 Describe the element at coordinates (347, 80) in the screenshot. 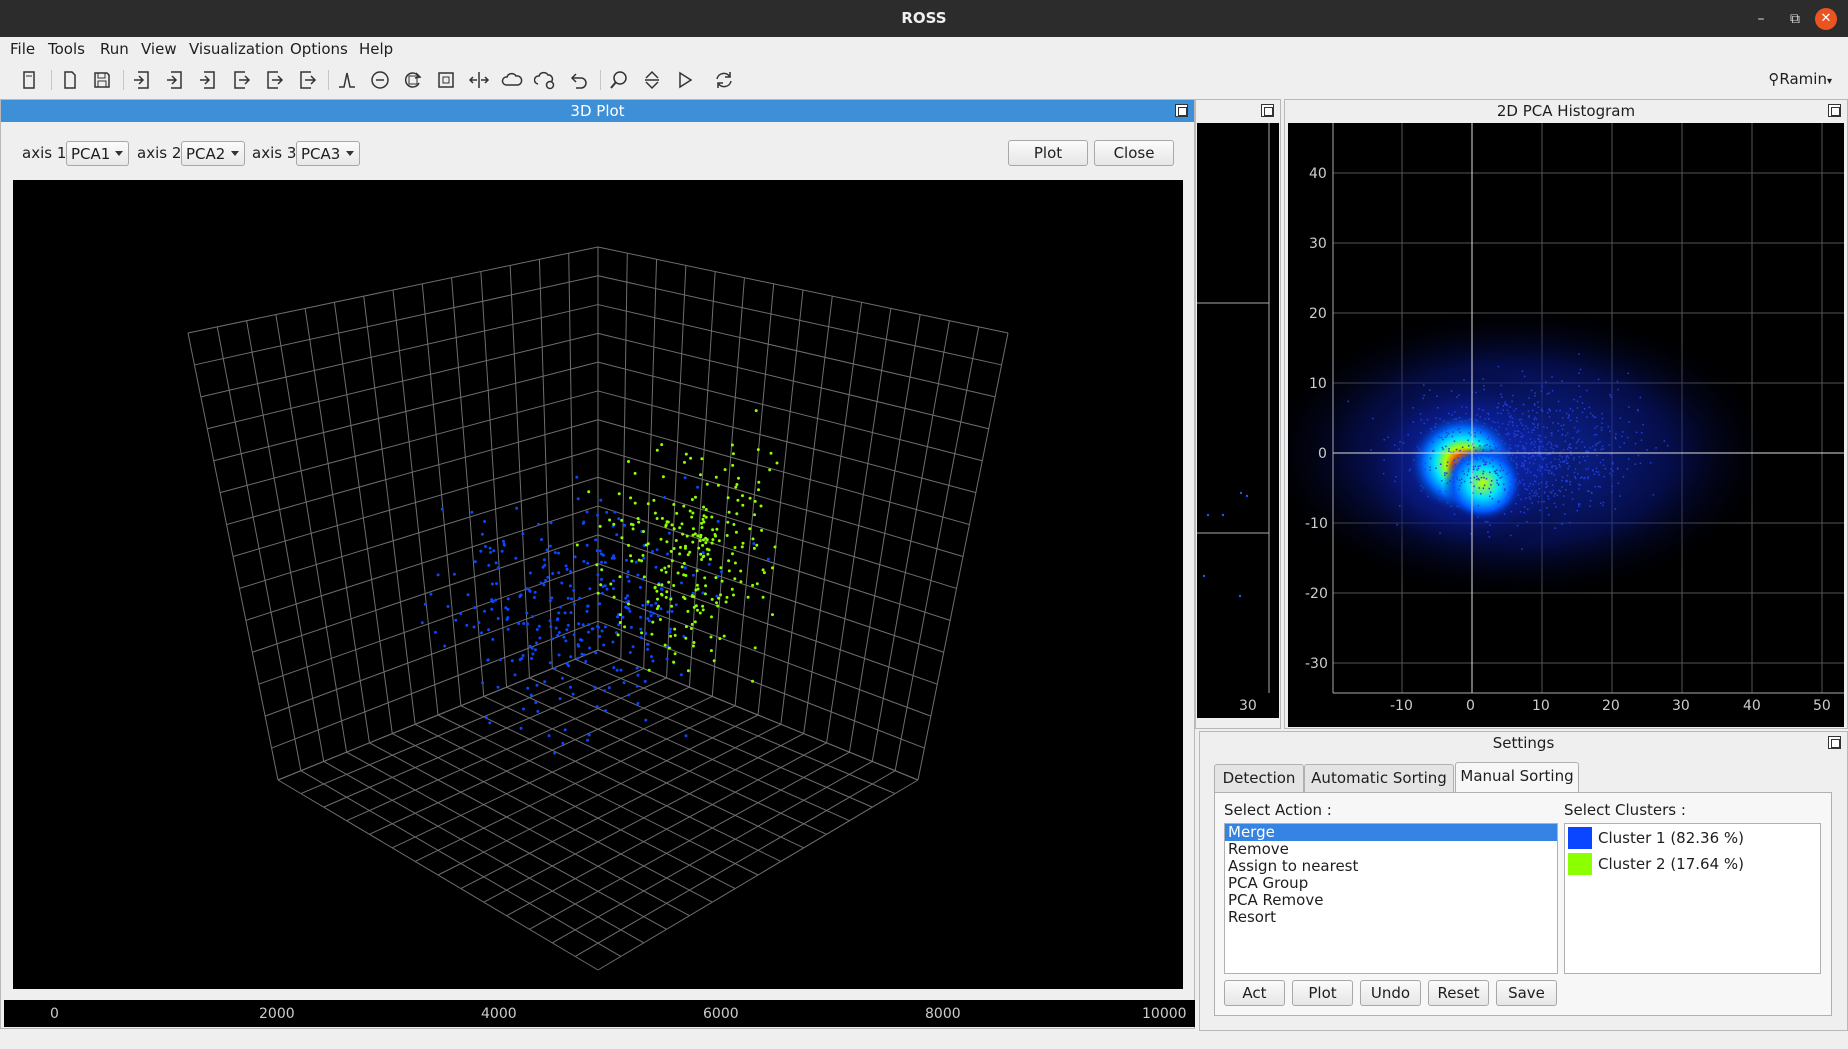

I see `detect-icon` at that location.